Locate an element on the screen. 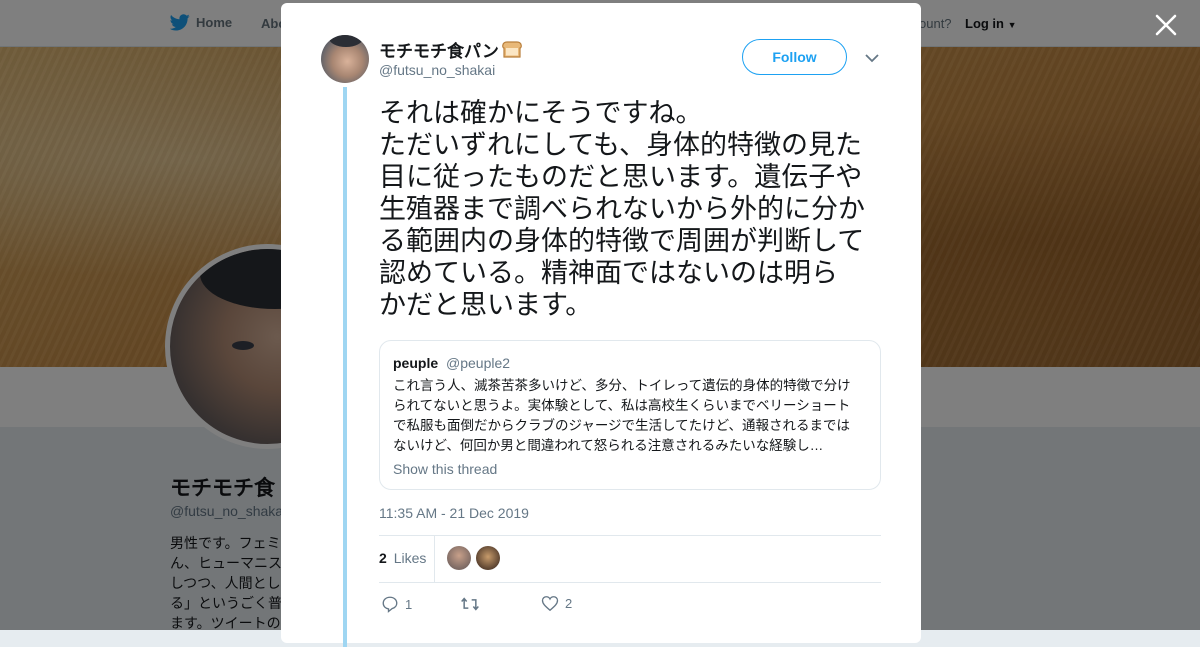 Image resolution: width=1200 pixels, height=647 pixels. likes-label: Likes is located at coordinates (410, 558).